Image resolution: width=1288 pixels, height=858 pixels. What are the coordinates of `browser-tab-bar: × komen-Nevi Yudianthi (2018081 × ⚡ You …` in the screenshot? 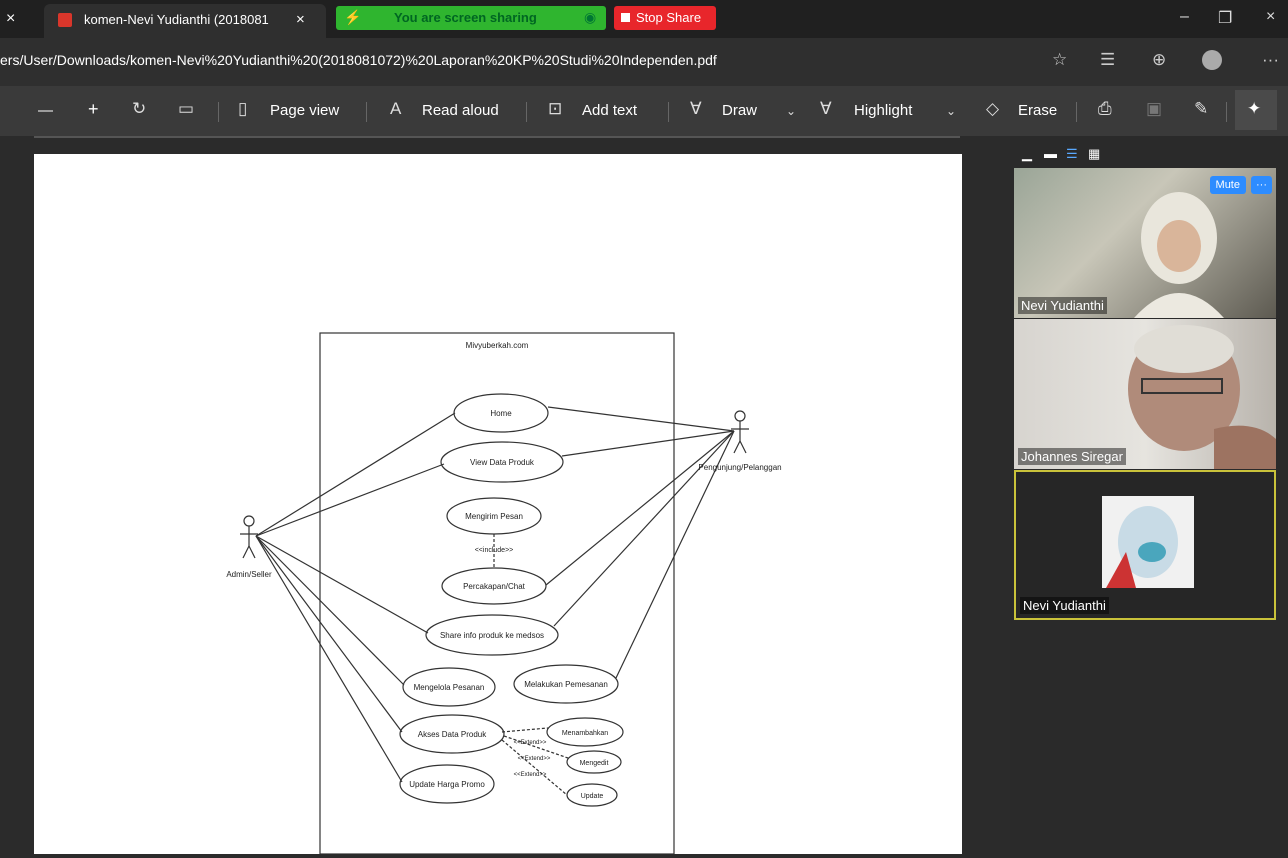 It's located at (644, 19).